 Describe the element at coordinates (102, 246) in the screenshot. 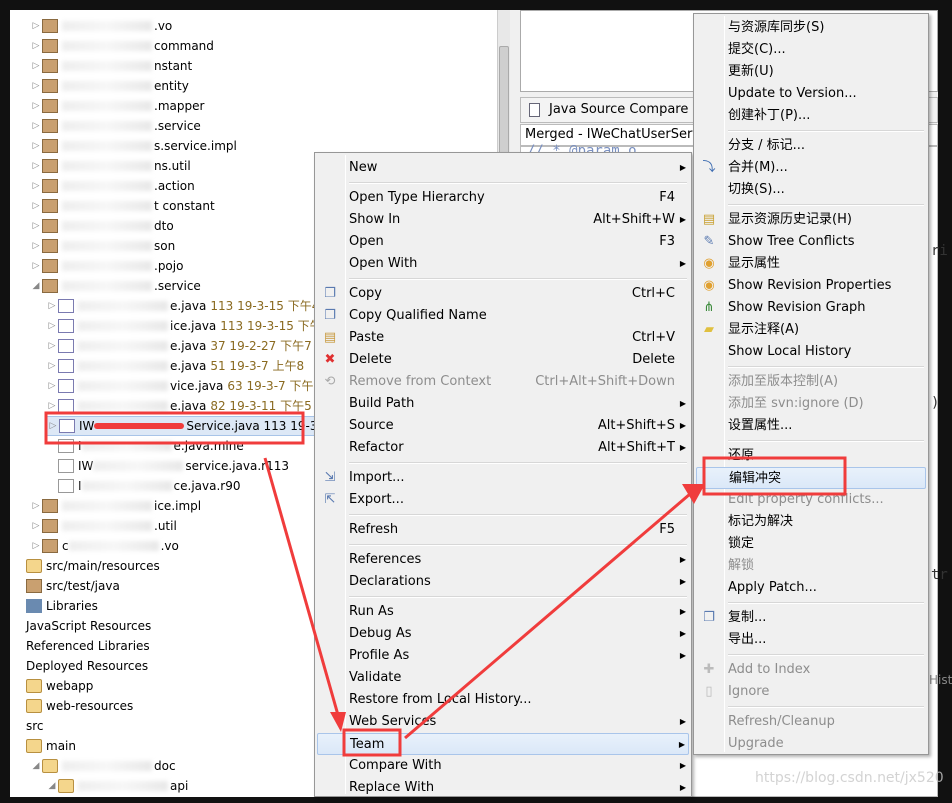

I see `tree-item: ▷ son` at that location.